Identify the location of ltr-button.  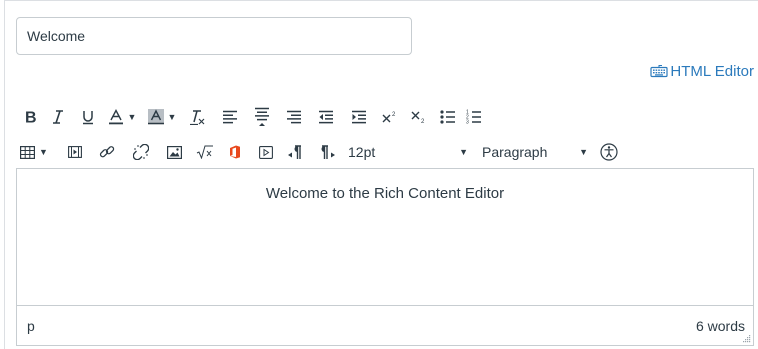
(295, 152).